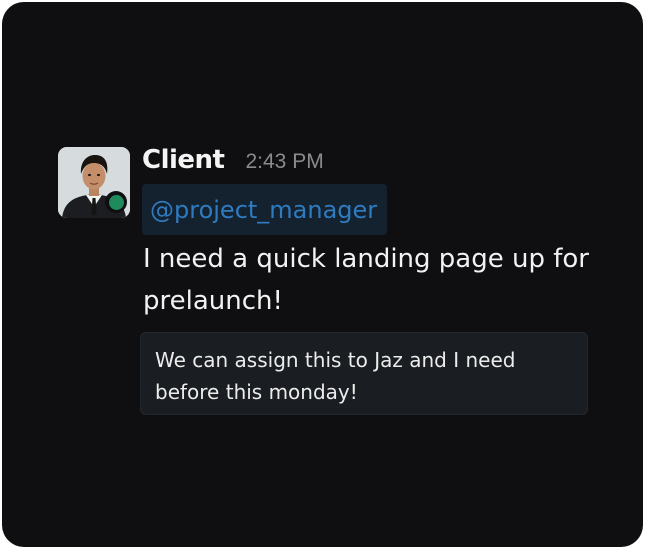 This screenshot has height=549, width=645. I want to click on message-timestamp: 2:43 PM, so click(284, 162).